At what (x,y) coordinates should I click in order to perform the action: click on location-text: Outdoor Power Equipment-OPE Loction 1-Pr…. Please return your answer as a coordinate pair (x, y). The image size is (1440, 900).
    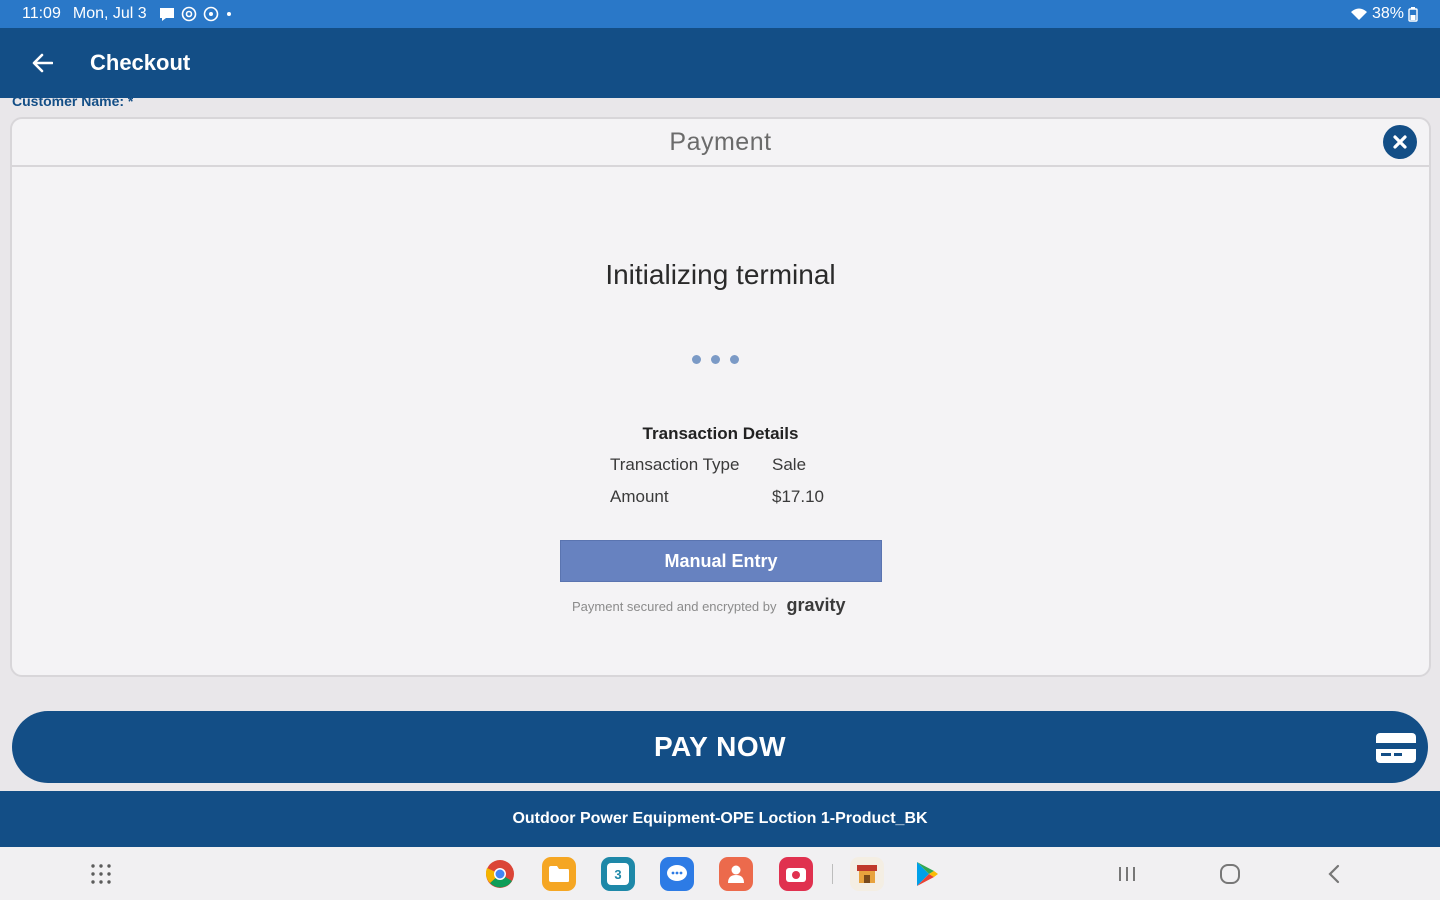
    Looking at the image, I should click on (720, 818).